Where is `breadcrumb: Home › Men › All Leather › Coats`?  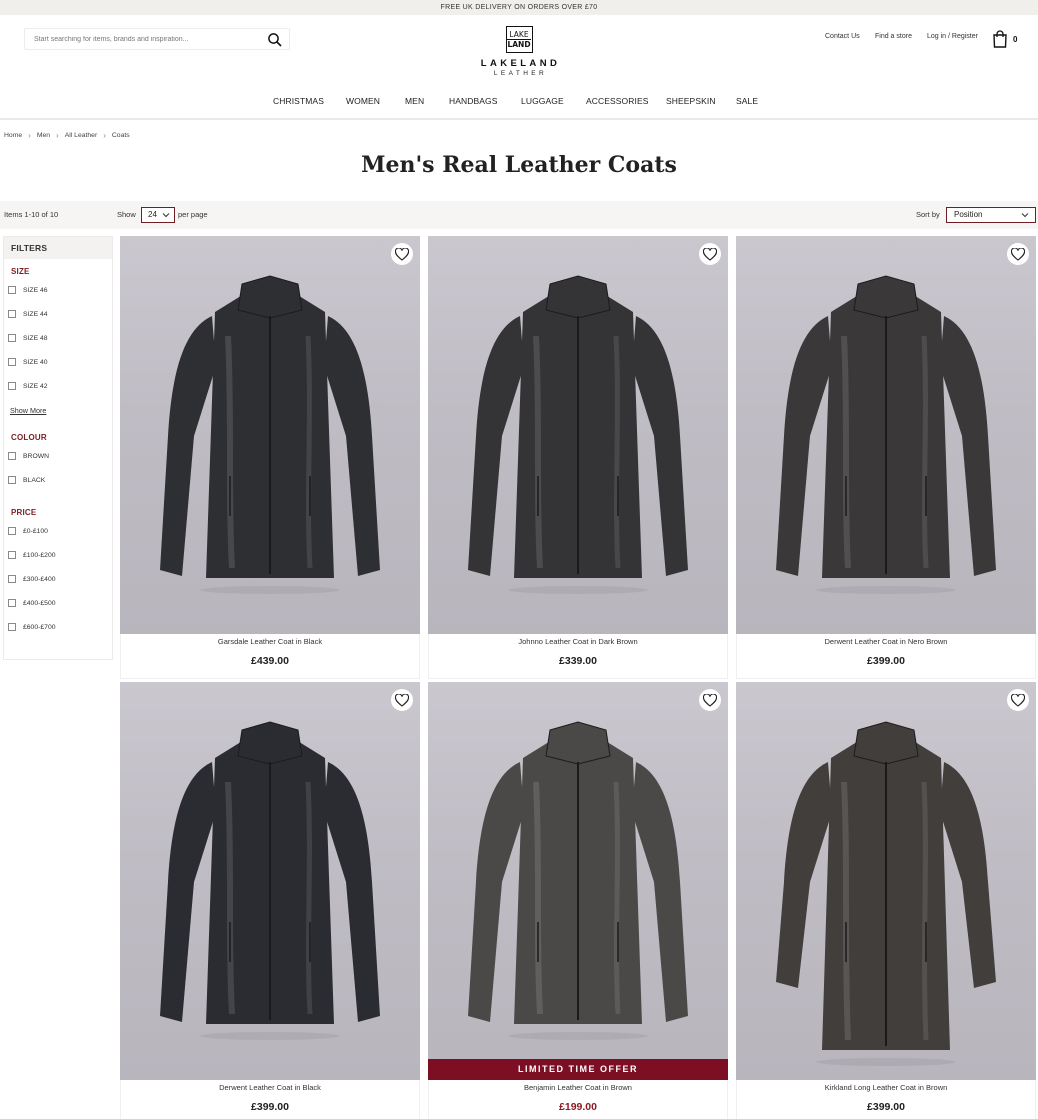
breadcrumb: Home › Men › All Leather › Coats is located at coordinates (67, 135).